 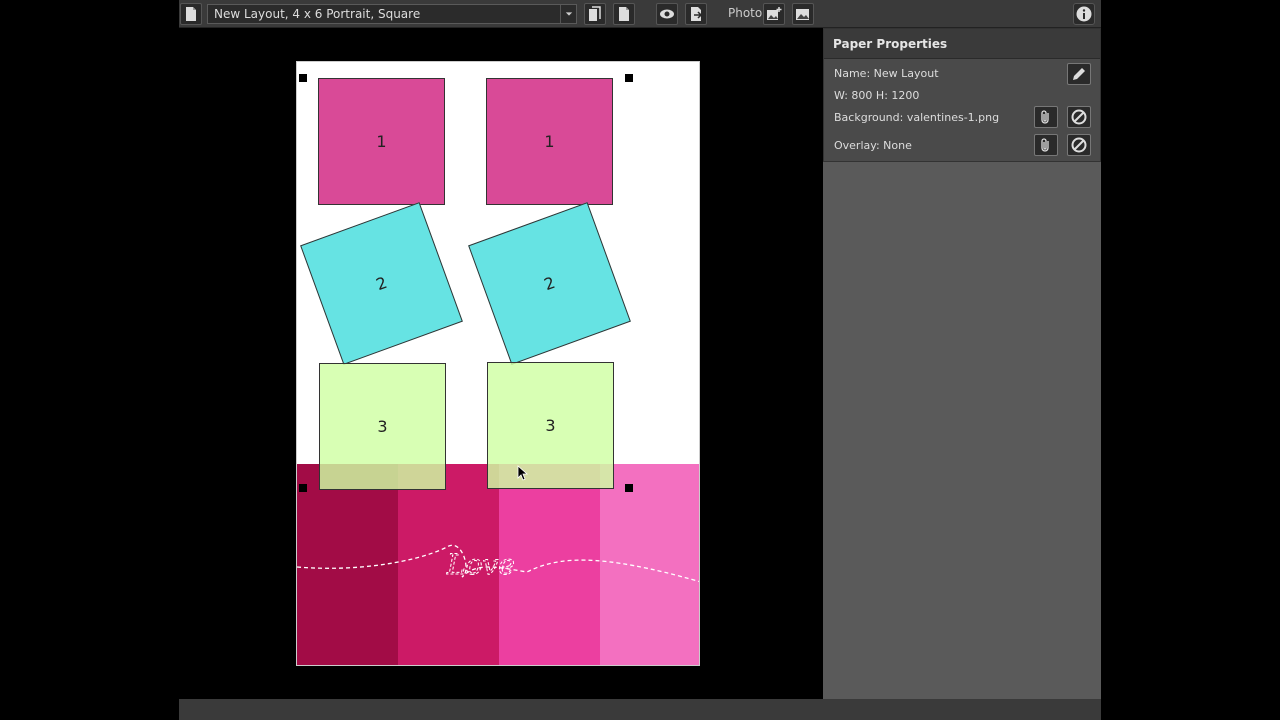 I want to click on decoration-text: Love, so click(x=480, y=564).